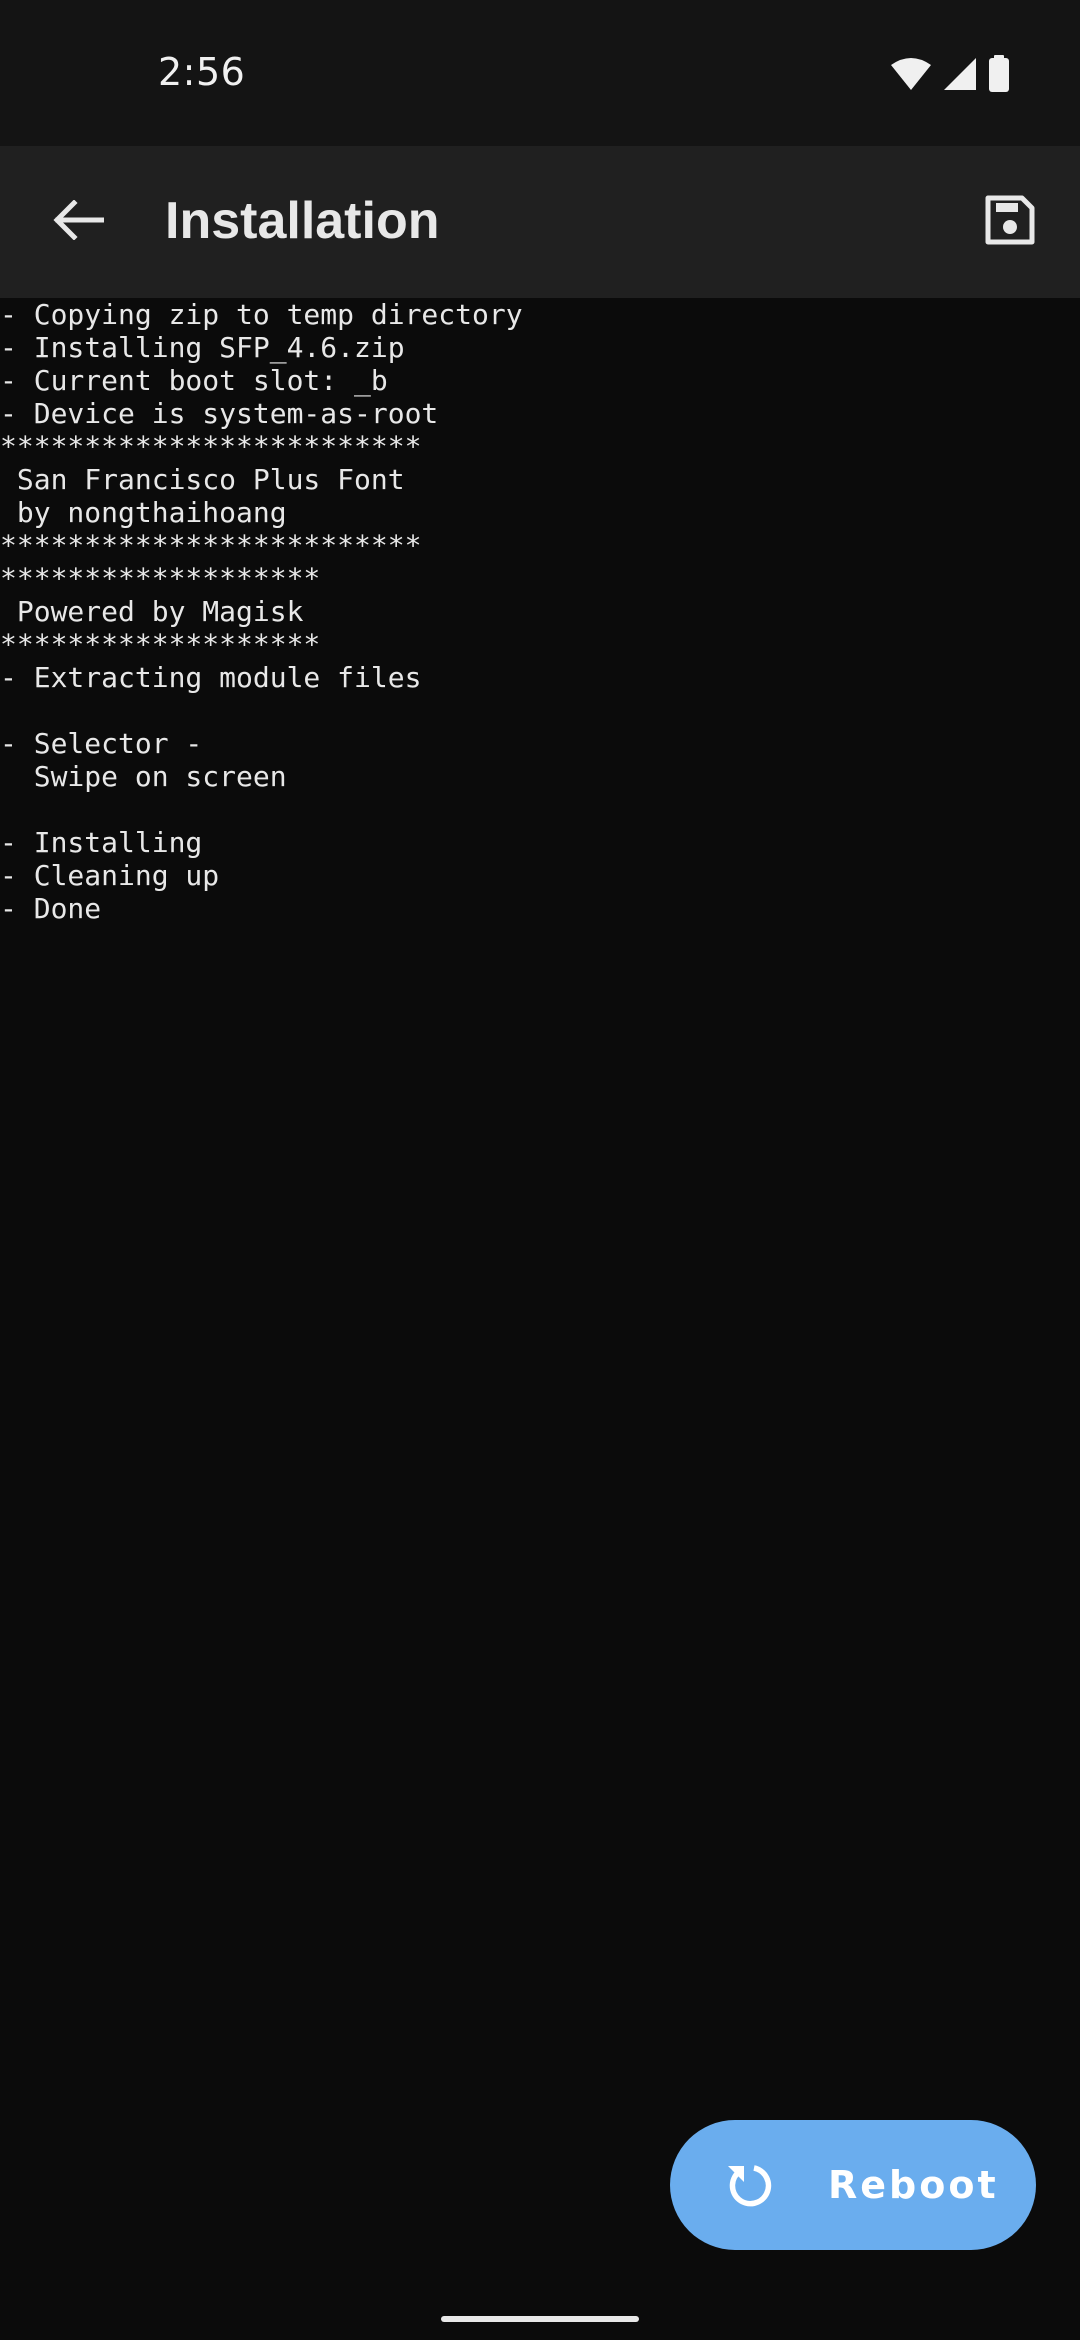  Describe the element at coordinates (911, 76) in the screenshot. I see `wifi-icon` at that location.